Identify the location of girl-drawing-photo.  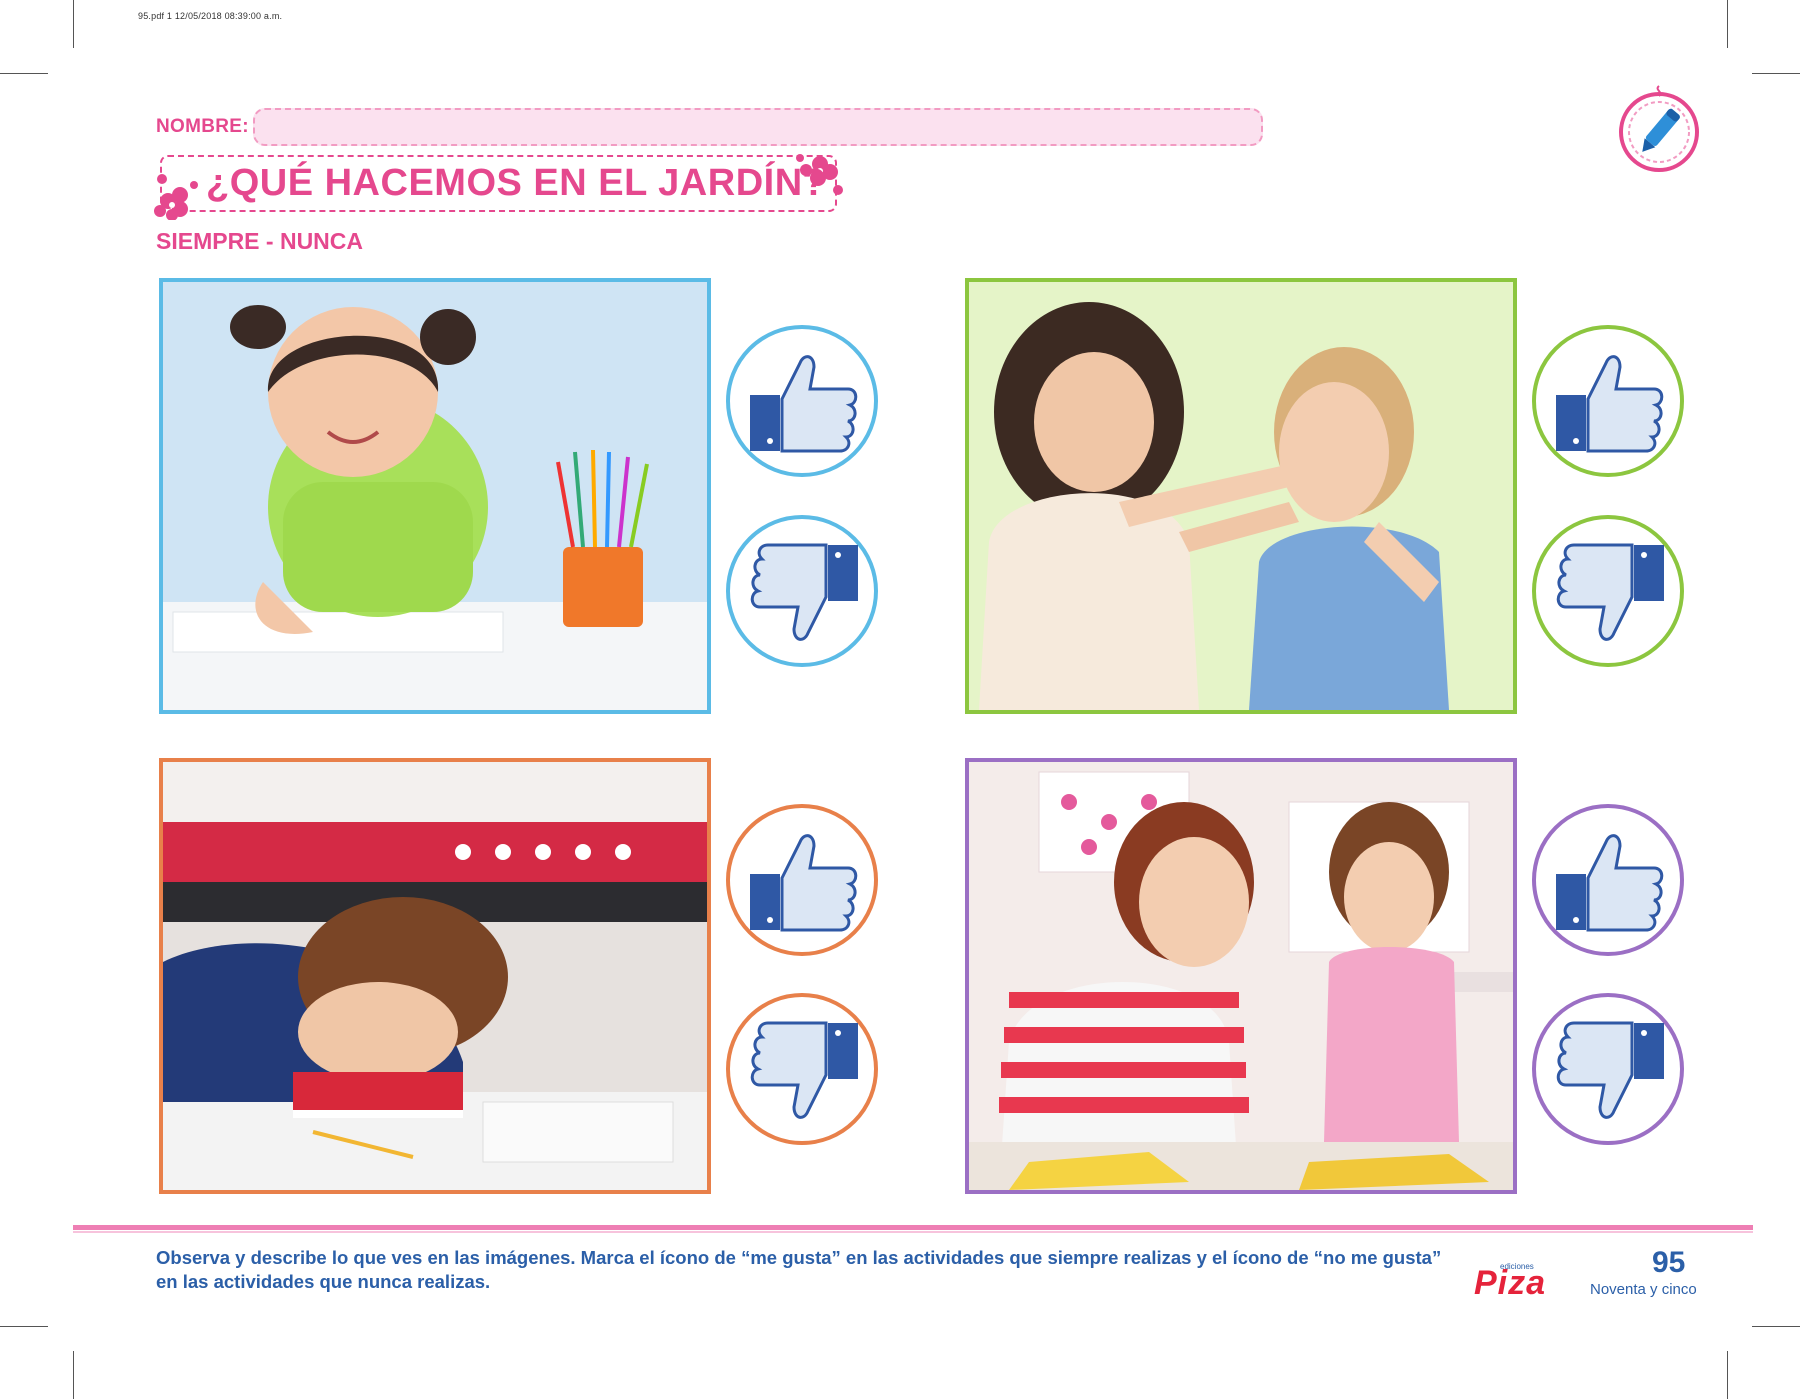
(435, 496).